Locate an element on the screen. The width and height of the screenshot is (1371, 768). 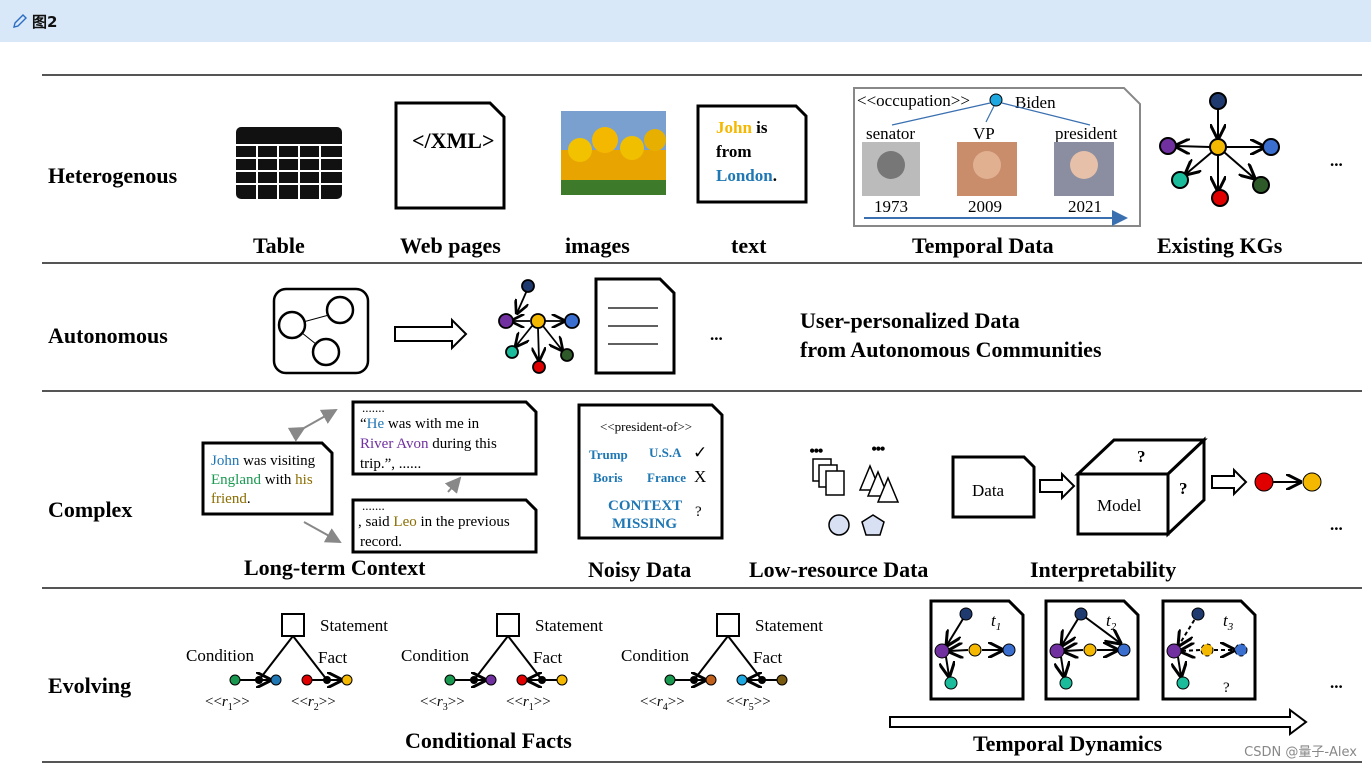
svg-text: CONTEXT is located at coordinates (645, 506).